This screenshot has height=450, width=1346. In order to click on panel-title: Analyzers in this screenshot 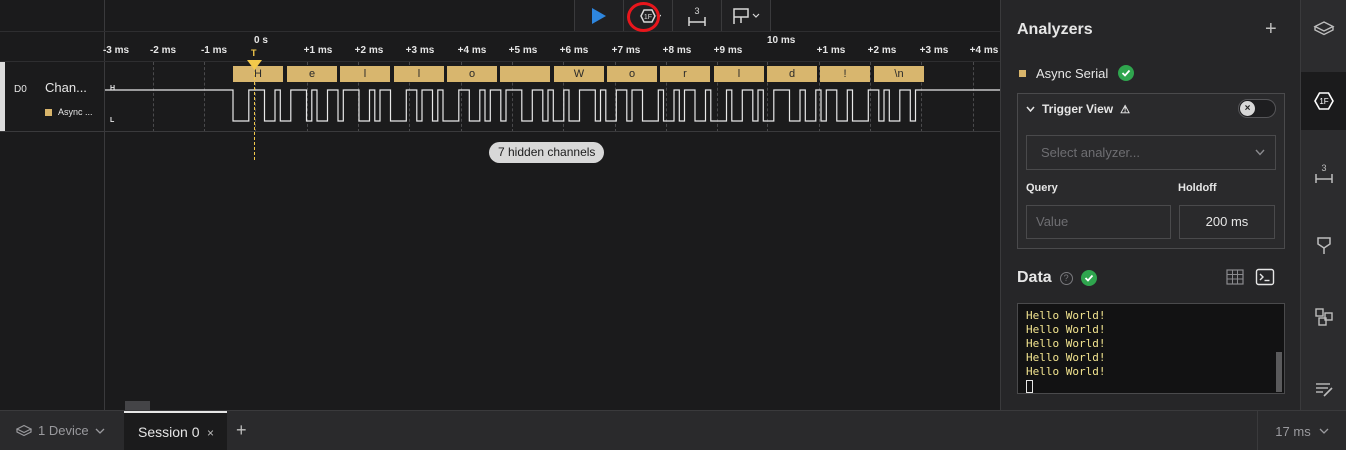, I will do `click(1055, 29)`.